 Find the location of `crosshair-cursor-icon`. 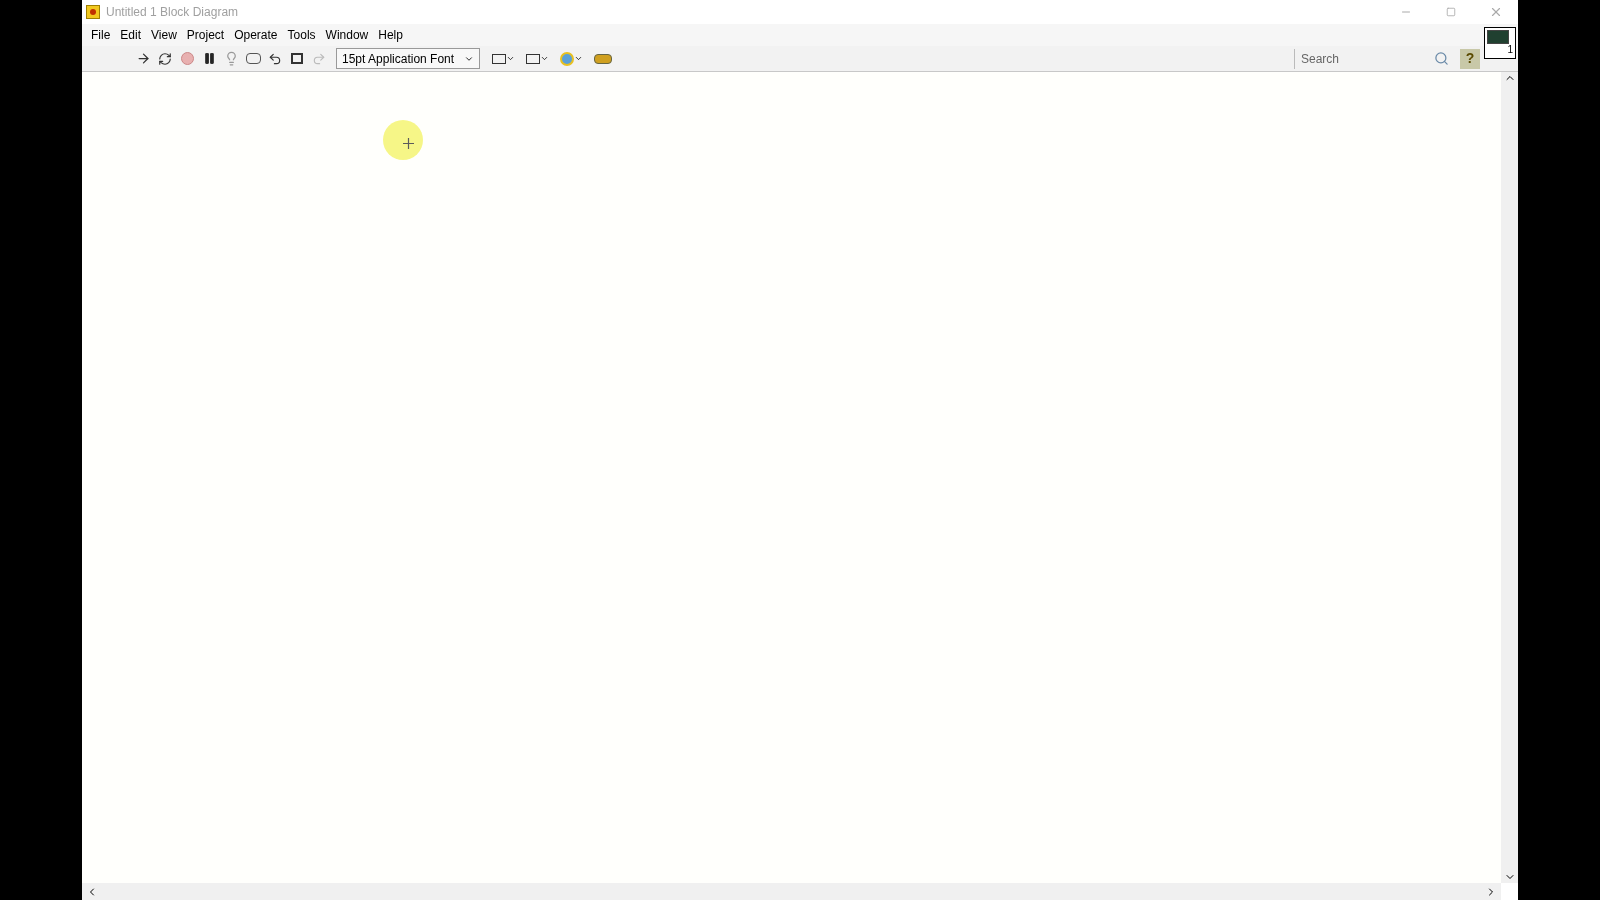

crosshair-cursor-icon is located at coordinates (408, 143).